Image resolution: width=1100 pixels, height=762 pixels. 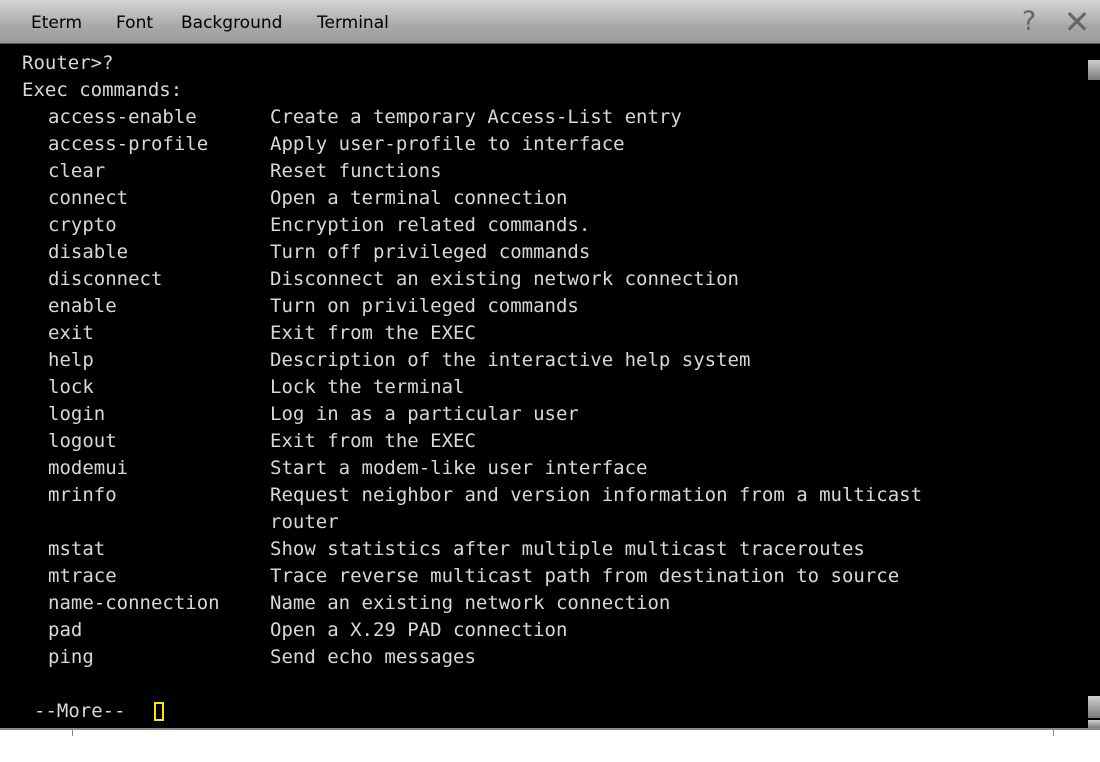 I want to click on command-name: crypto, so click(x=82, y=225).